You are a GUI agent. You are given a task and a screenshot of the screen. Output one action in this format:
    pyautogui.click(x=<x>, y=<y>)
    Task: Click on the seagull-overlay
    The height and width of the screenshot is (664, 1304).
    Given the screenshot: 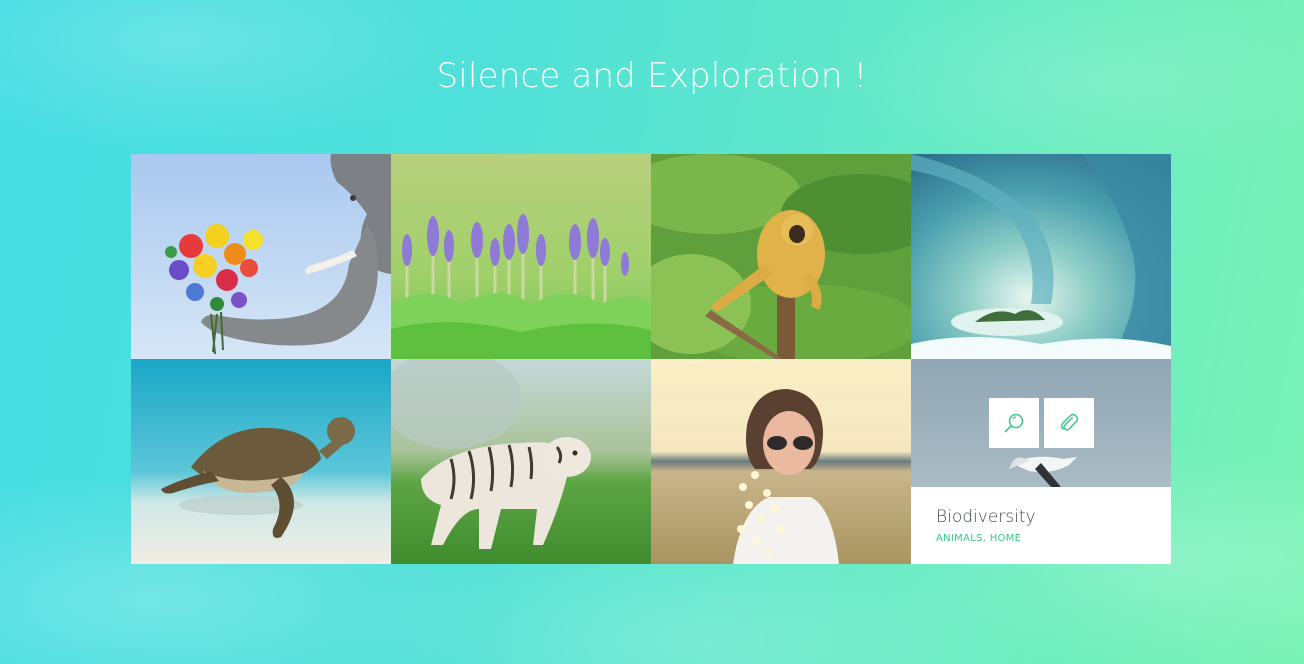 What is the action you would take?
    pyautogui.click(x=1041, y=423)
    